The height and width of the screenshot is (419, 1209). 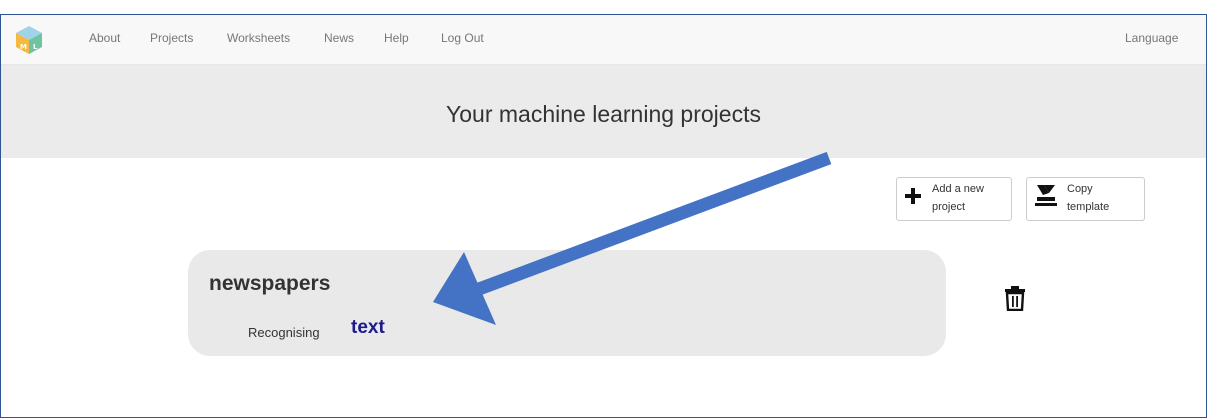 What do you see at coordinates (29, 40) in the screenshot?
I see `ml-logo-icon: M L` at bounding box center [29, 40].